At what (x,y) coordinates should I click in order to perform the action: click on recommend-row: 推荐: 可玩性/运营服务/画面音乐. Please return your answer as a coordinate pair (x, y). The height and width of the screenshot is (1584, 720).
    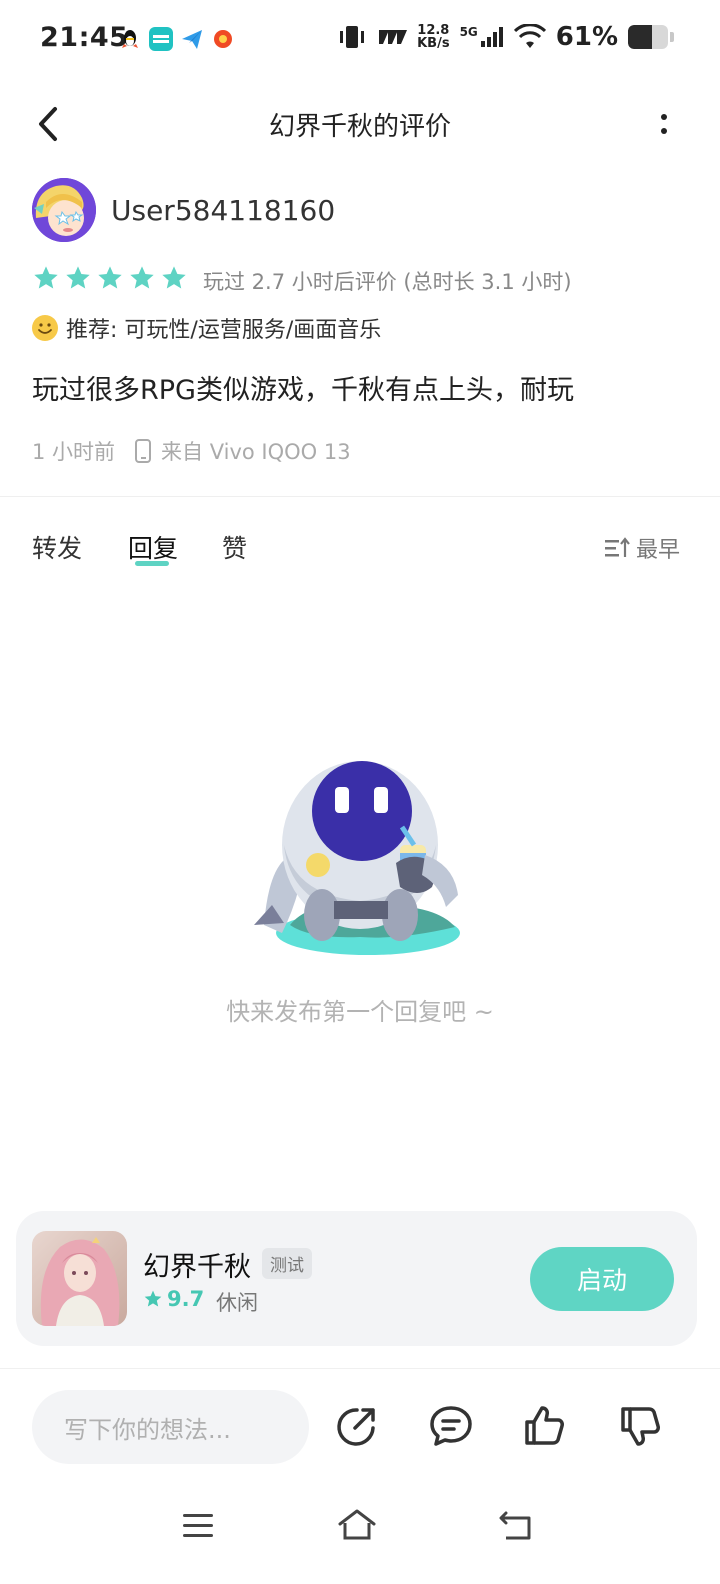
    Looking at the image, I should click on (206, 328).